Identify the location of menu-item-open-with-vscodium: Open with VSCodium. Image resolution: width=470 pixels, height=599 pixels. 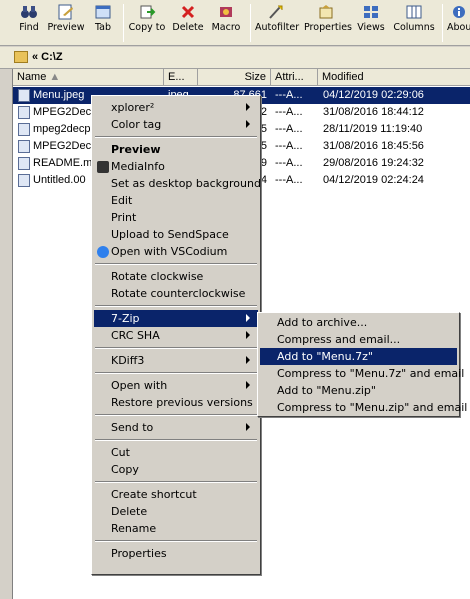
(176, 251).